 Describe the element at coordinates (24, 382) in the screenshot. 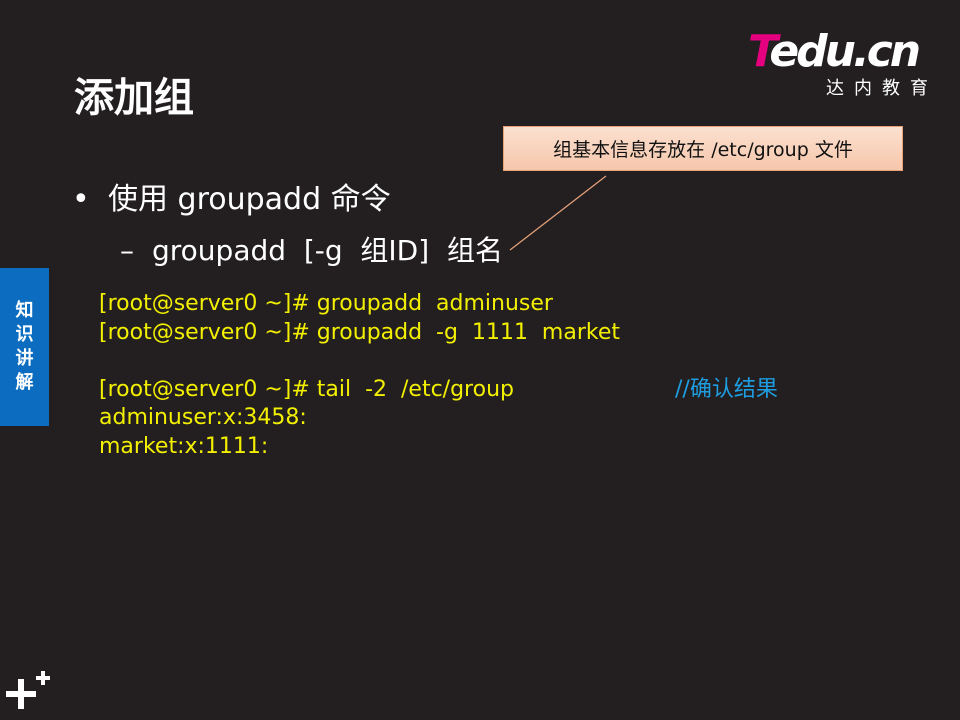

I see `side-tab-char: 解` at that location.